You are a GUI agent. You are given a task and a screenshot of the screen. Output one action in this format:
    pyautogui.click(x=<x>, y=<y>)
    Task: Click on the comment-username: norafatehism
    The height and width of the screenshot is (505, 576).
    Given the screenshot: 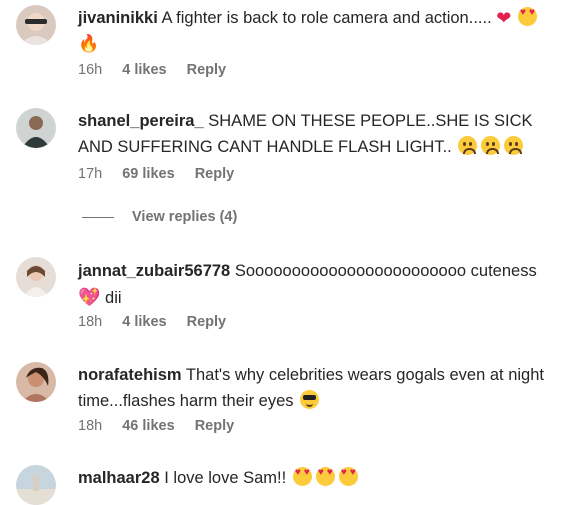 What is the action you would take?
    pyautogui.click(x=130, y=375)
    